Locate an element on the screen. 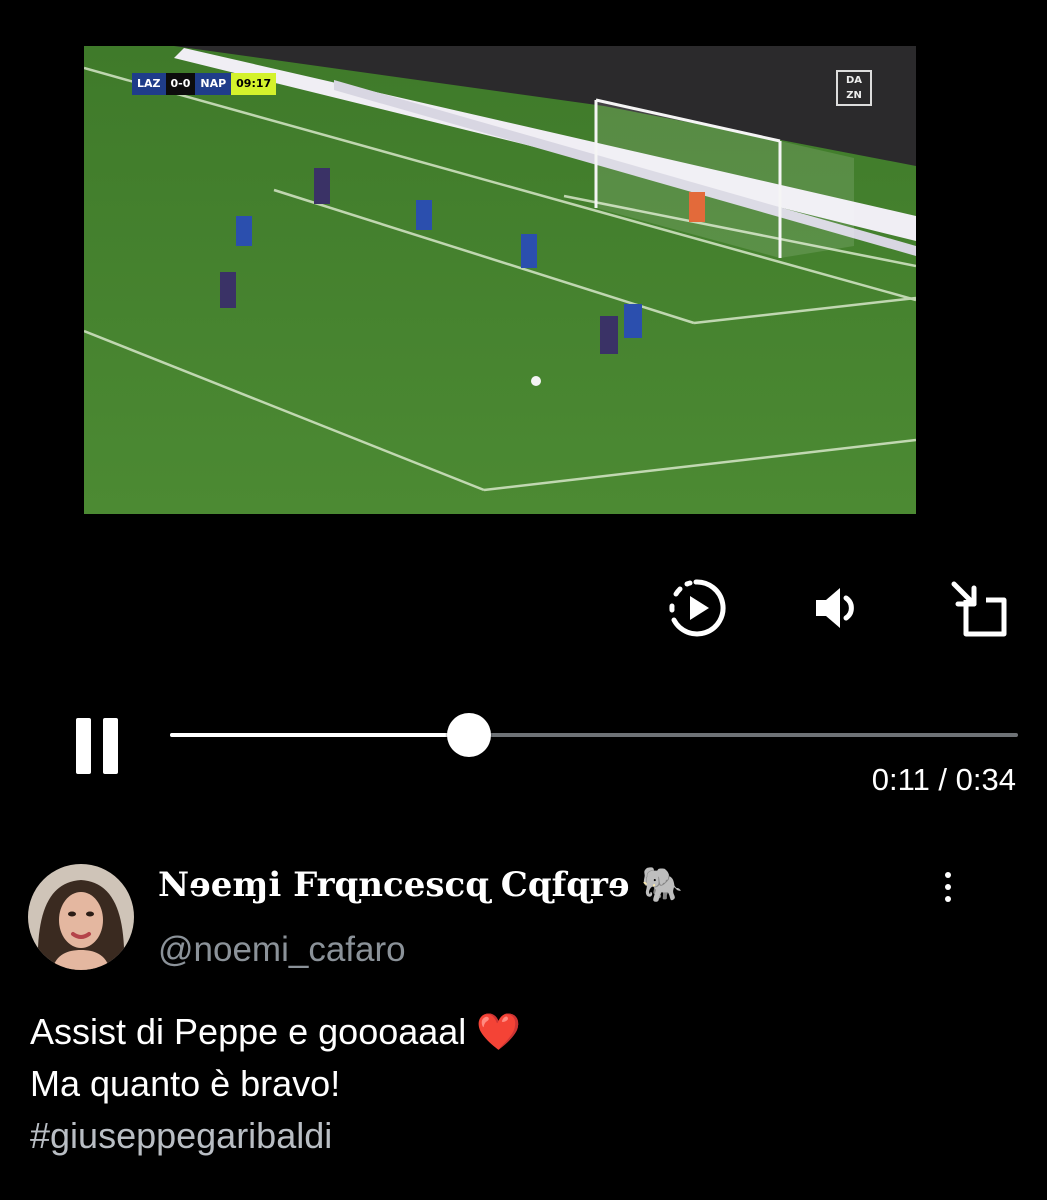 This screenshot has height=1200, width=1047. author-name: Nɘeɱi Frɋncescɋ Cɋfɋrɘ 🐘 is located at coordinates (421, 885).